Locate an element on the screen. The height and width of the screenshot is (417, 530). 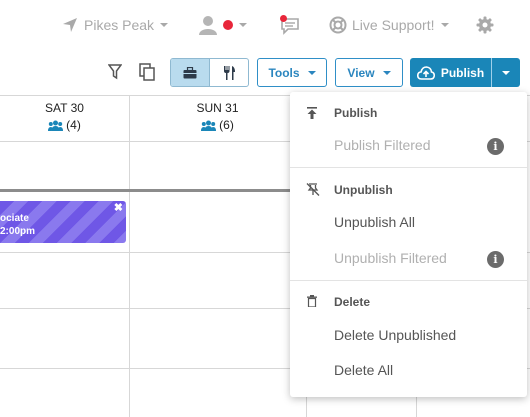
day-header-sun: SUN 31 (6) is located at coordinates (217, 116).